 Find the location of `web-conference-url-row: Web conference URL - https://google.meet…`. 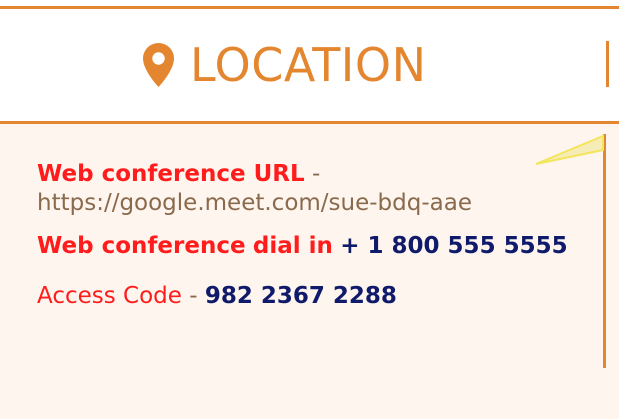

web-conference-url-row: Web conference URL - https://google.meet… is located at coordinates (317, 189).